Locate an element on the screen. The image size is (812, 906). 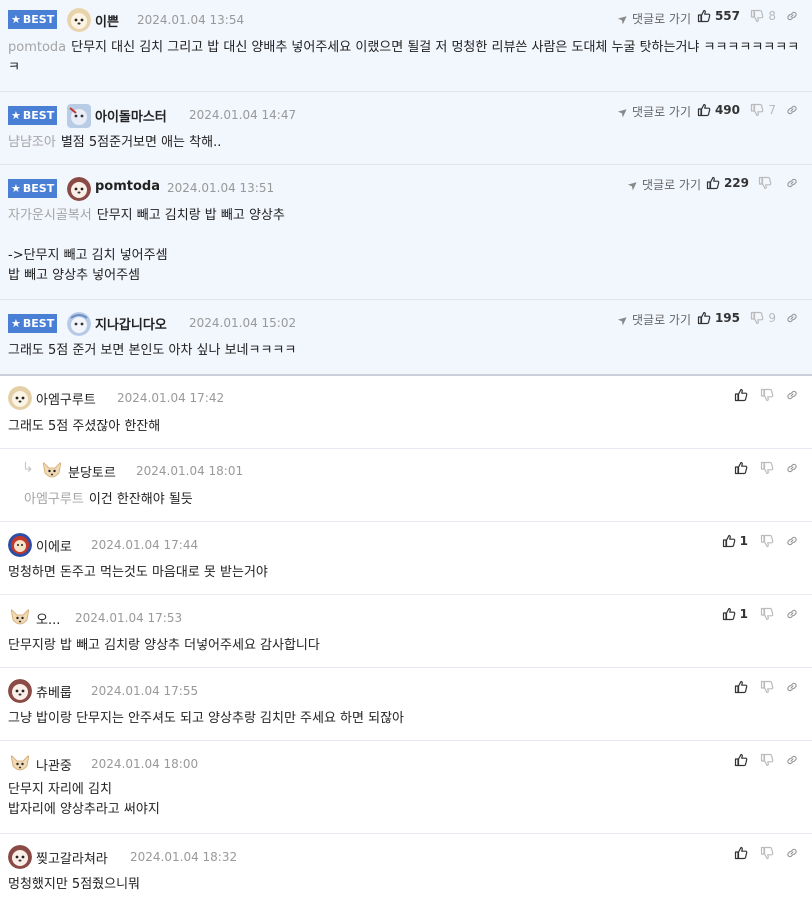
like-count: 557 is located at coordinates (727, 16).